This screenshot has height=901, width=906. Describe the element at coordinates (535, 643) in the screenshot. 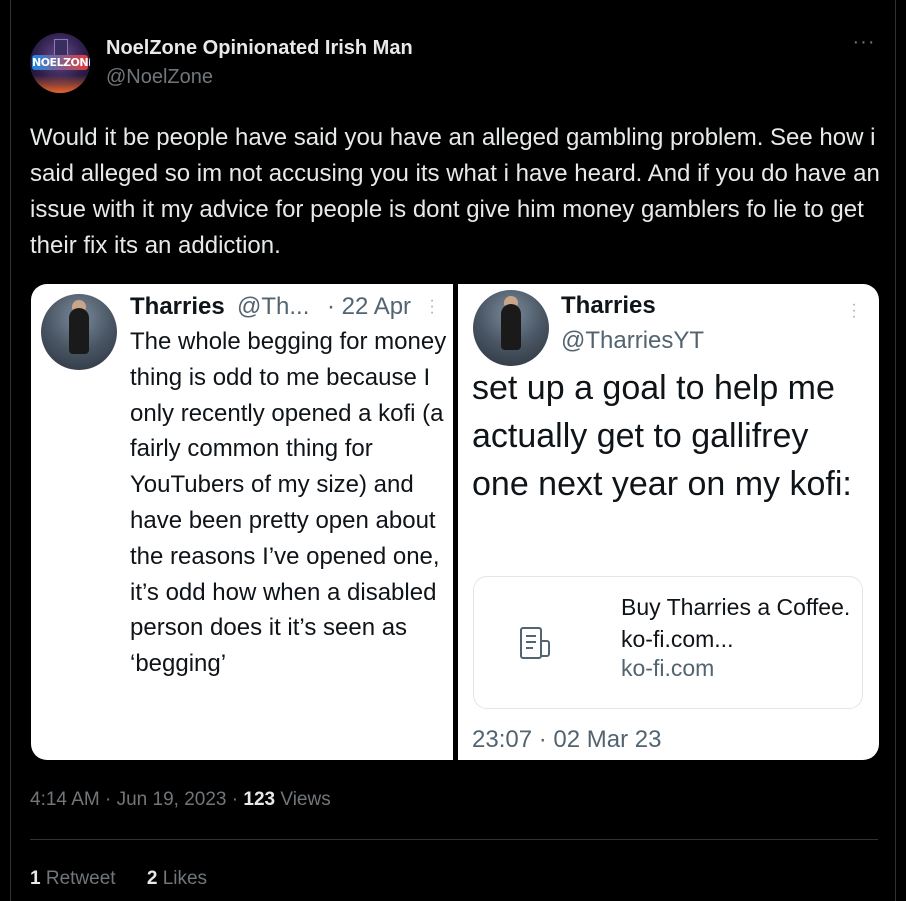

I see `document-icon` at that location.